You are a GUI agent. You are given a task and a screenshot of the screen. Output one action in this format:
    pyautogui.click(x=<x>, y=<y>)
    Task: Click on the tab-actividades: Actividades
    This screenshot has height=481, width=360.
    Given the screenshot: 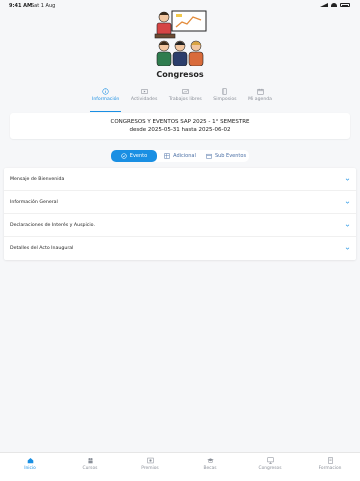 What is the action you would take?
    pyautogui.click(x=144, y=98)
    